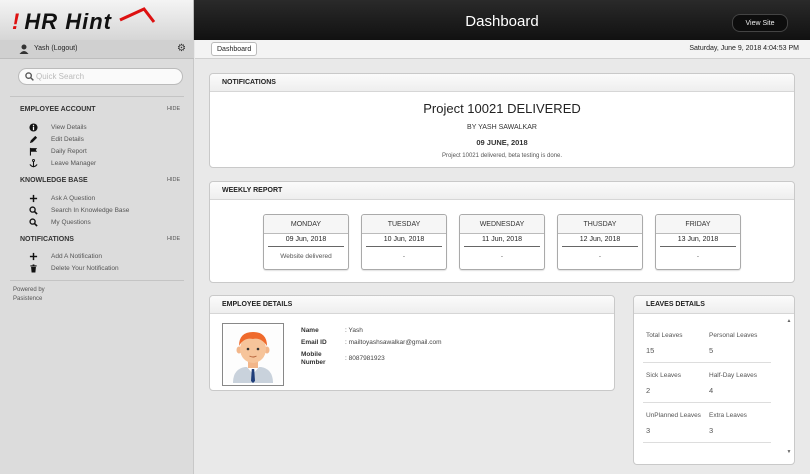 The width and height of the screenshot is (810, 474). What do you see at coordinates (104, 152) in the screenshot?
I see `sidebar-item-daily-report: Daily Report` at bounding box center [104, 152].